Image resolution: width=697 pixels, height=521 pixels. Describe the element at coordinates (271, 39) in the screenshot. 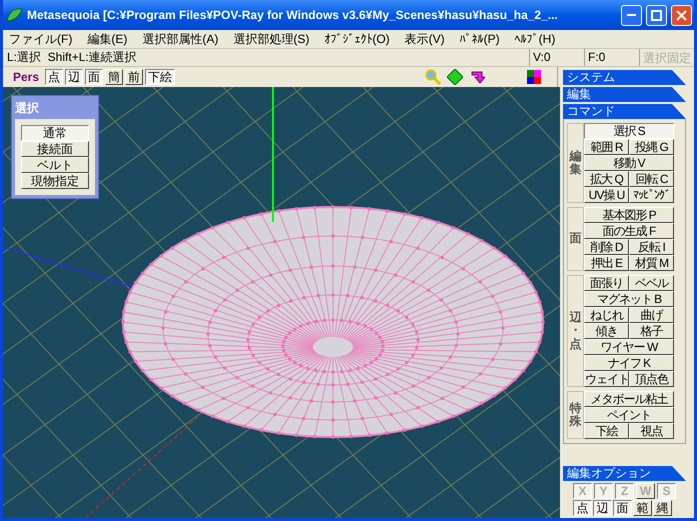

I see `menu-item: 選択部処理(S)` at that location.